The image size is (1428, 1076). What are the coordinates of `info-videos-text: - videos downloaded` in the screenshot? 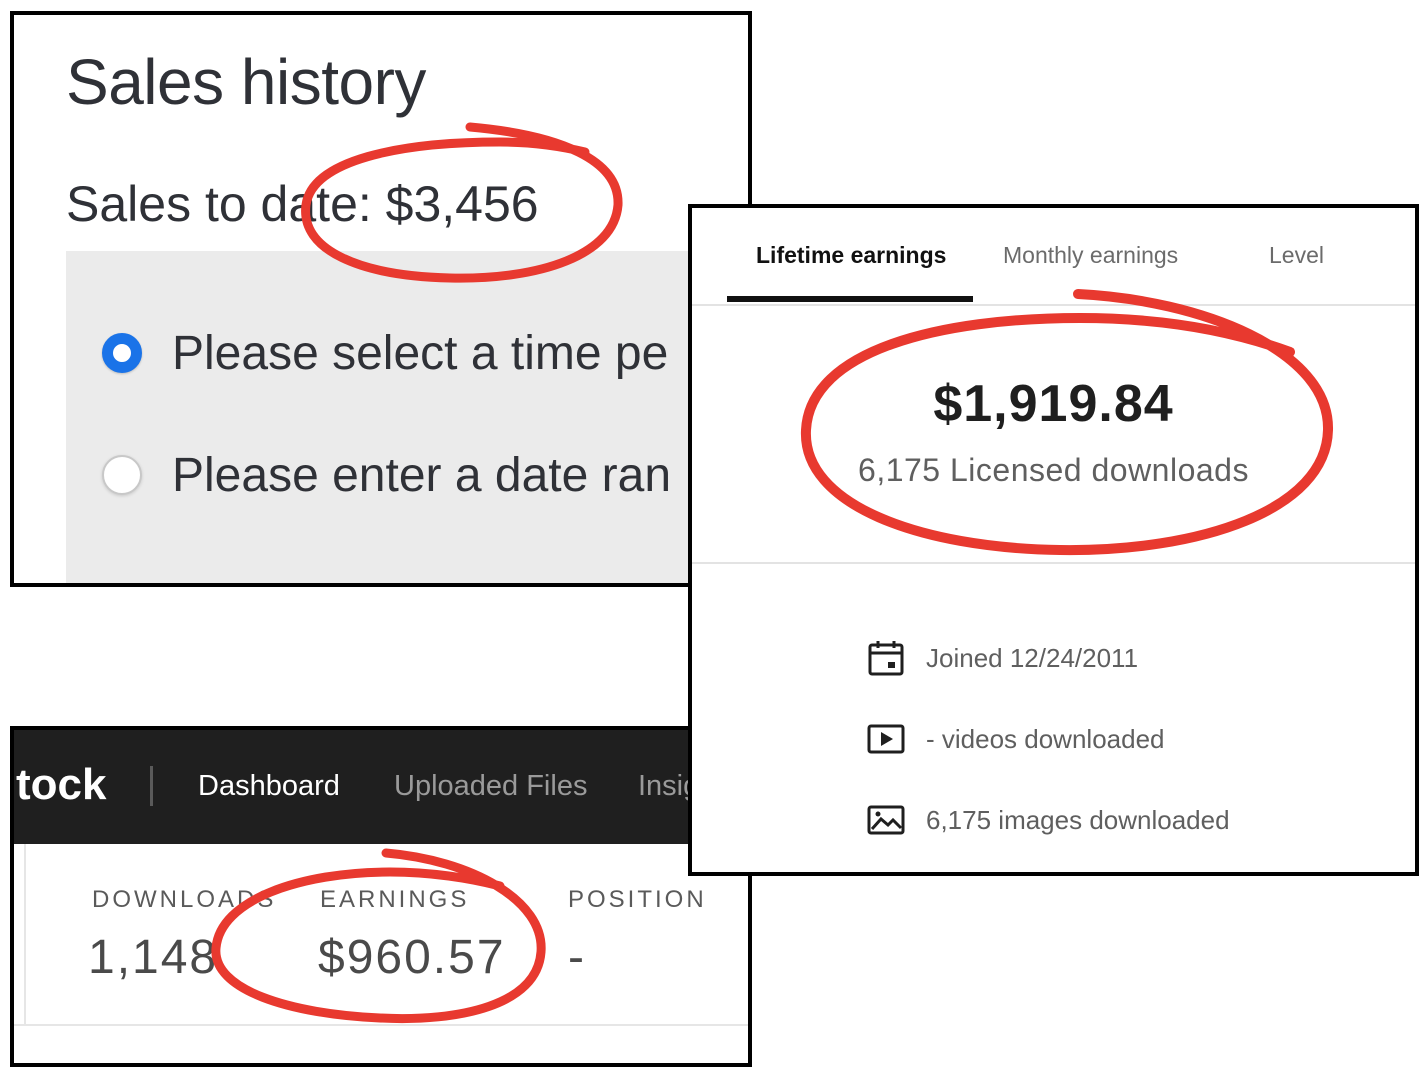 It's located at (1045, 738).